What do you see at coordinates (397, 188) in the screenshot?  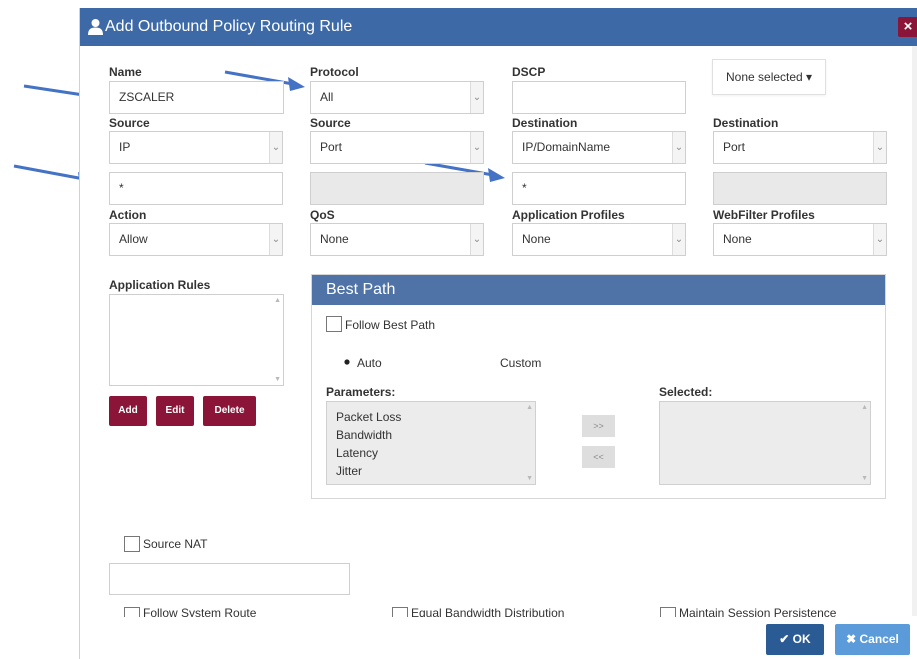 I see `source-port-input` at bounding box center [397, 188].